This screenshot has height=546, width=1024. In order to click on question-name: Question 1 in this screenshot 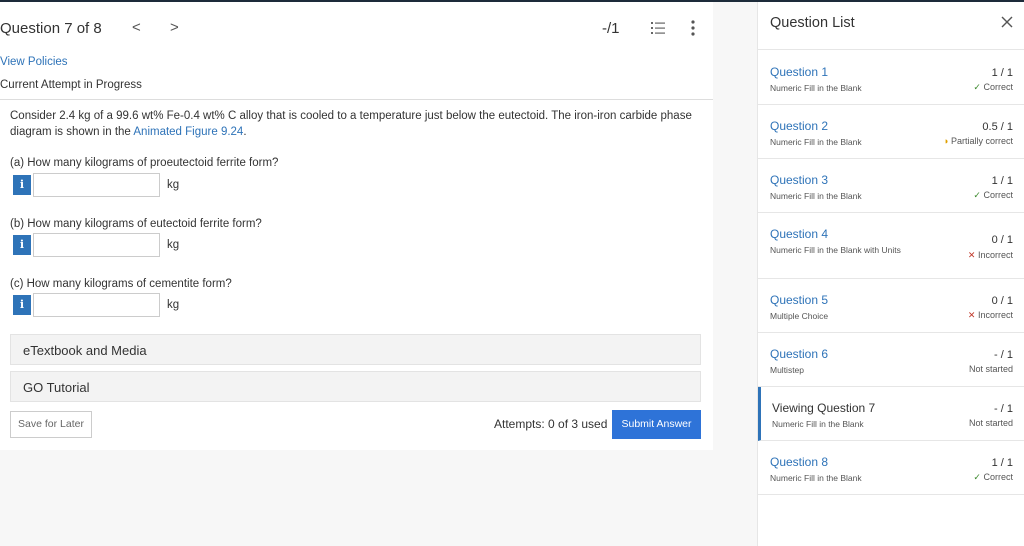, I will do `click(799, 72)`.